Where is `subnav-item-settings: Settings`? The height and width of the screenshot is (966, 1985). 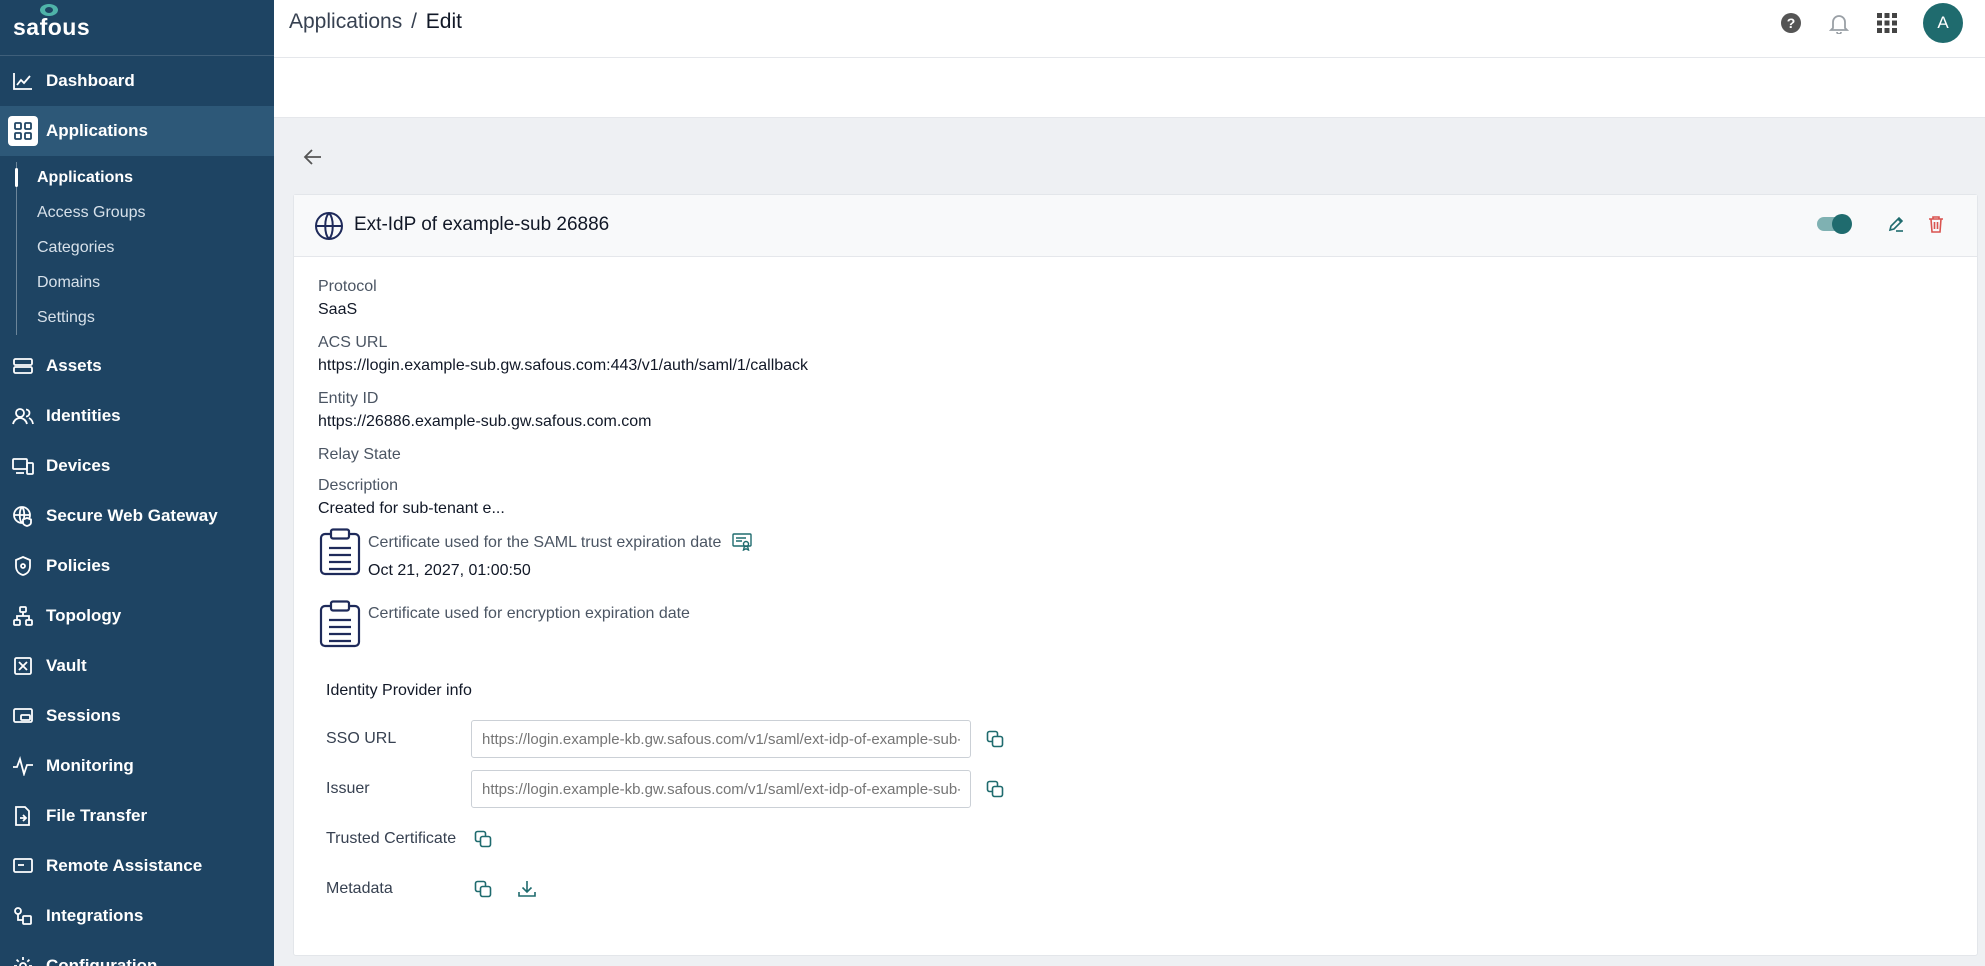
subnav-item-settings: Settings is located at coordinates (137, 317).